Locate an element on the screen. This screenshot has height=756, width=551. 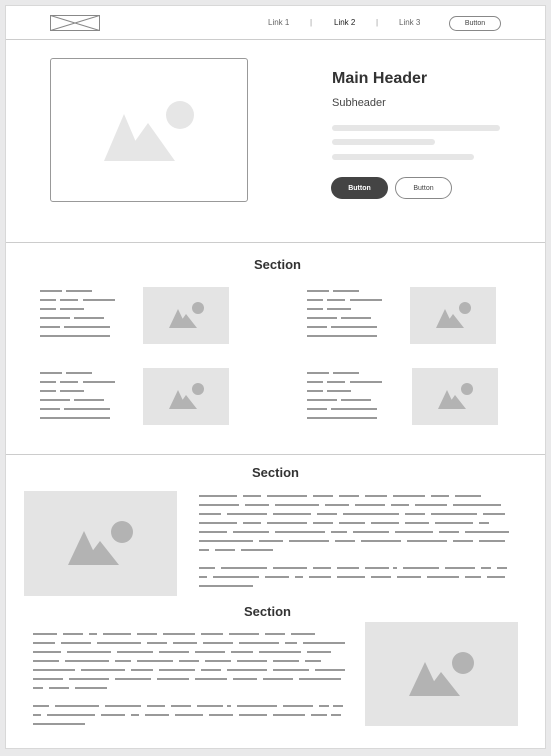
nav-button: Button is located at coordinates (475, 23).